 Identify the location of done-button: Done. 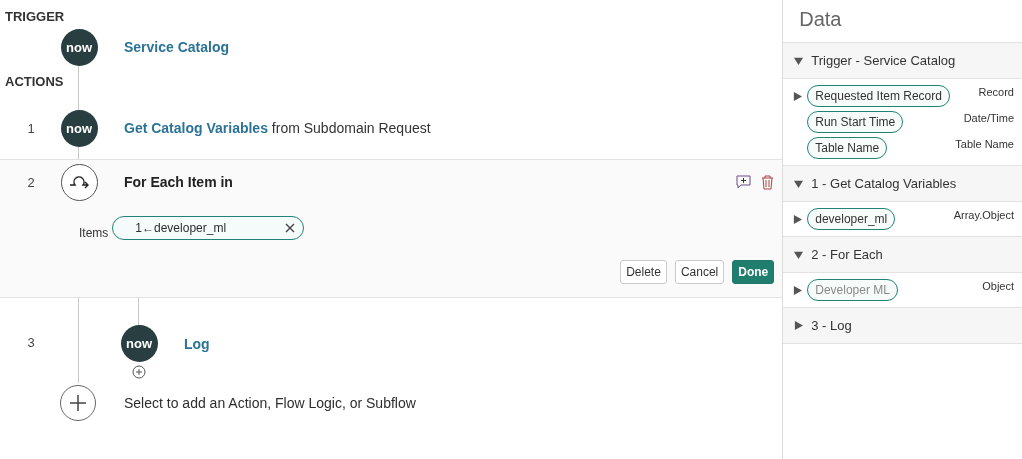
(753, 272).